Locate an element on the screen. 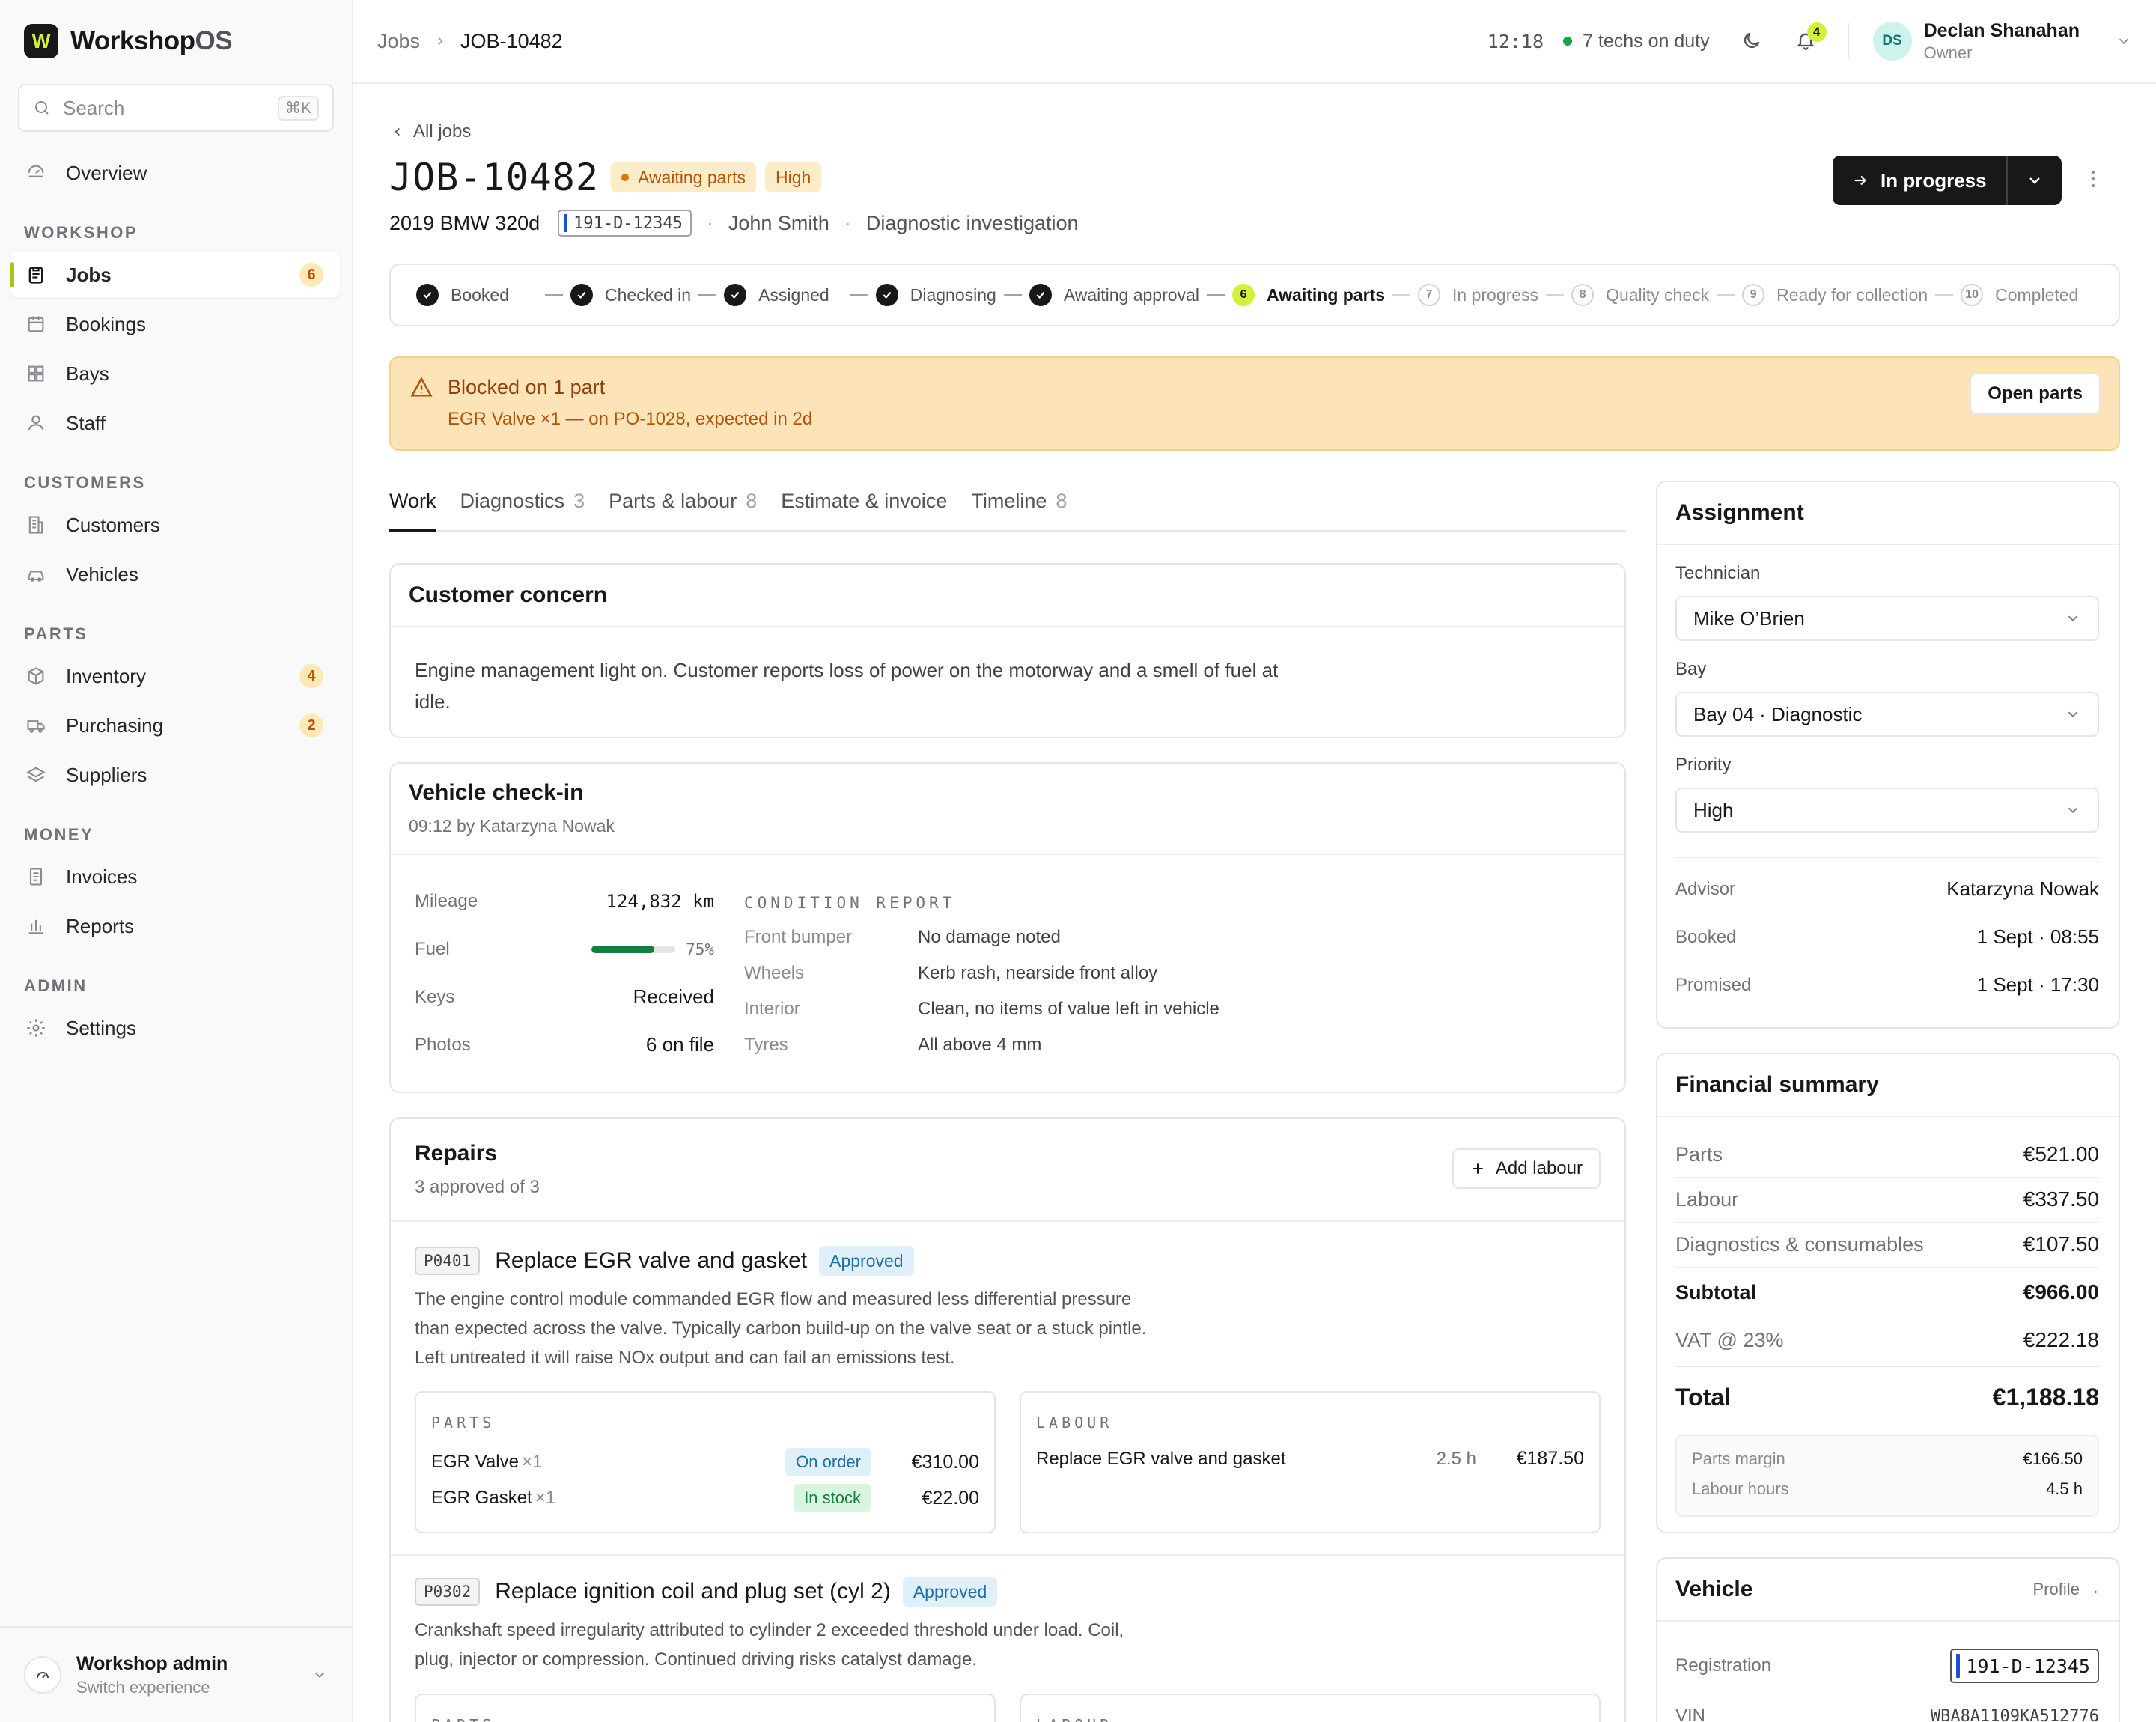 Image resolution: width=2156 pixels, height=1722 pixels. part-row: EGR Valve ×1 On order €310.00 is located at coordinates (705, 1462).